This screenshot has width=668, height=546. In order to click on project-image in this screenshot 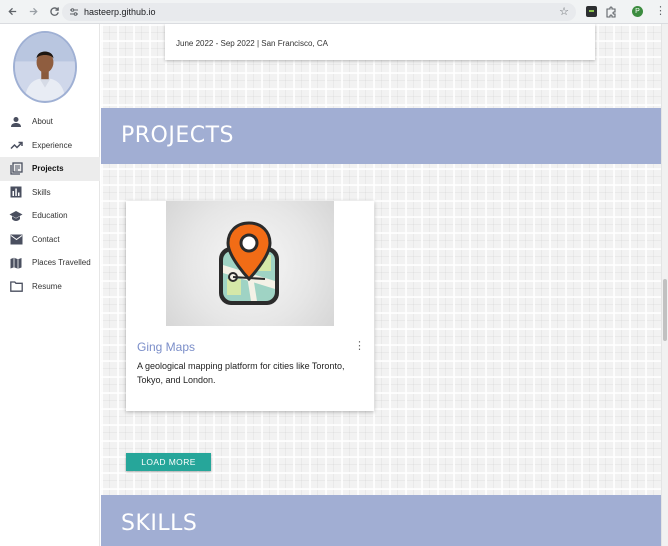, I will do `click(250, 263)`.